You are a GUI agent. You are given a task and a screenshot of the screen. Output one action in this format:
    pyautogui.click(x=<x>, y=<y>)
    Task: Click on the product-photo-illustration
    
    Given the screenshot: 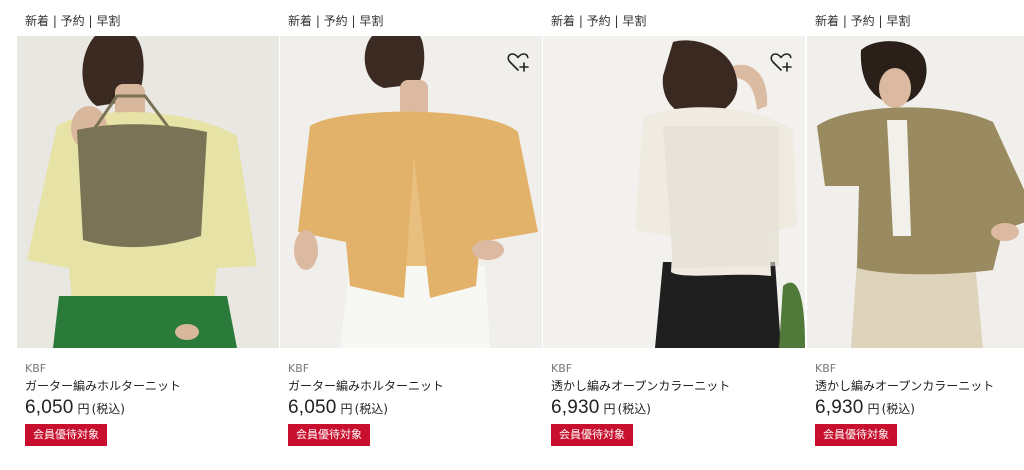 What is the action you would take?
    pyautogui.click(x=915, y=192)
    